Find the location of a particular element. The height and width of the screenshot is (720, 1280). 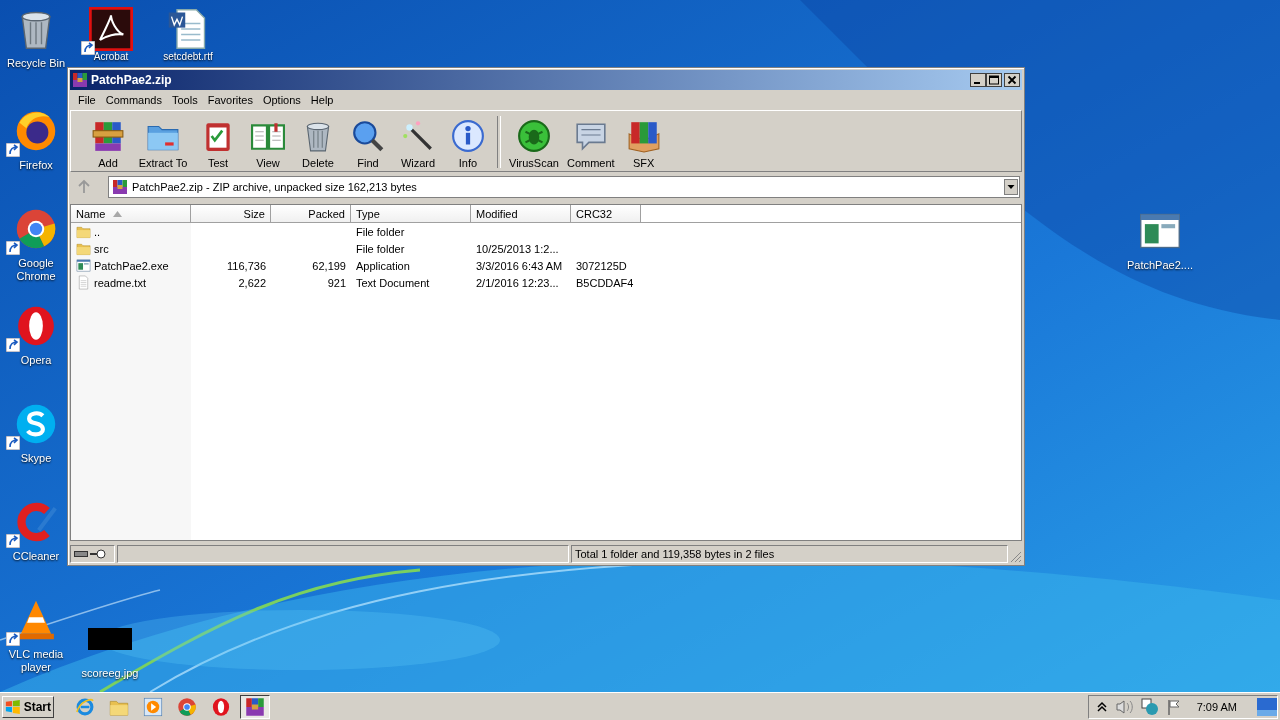

table-cell: 3/3/2016 6:43 AM is located at coordinates (519, 265).